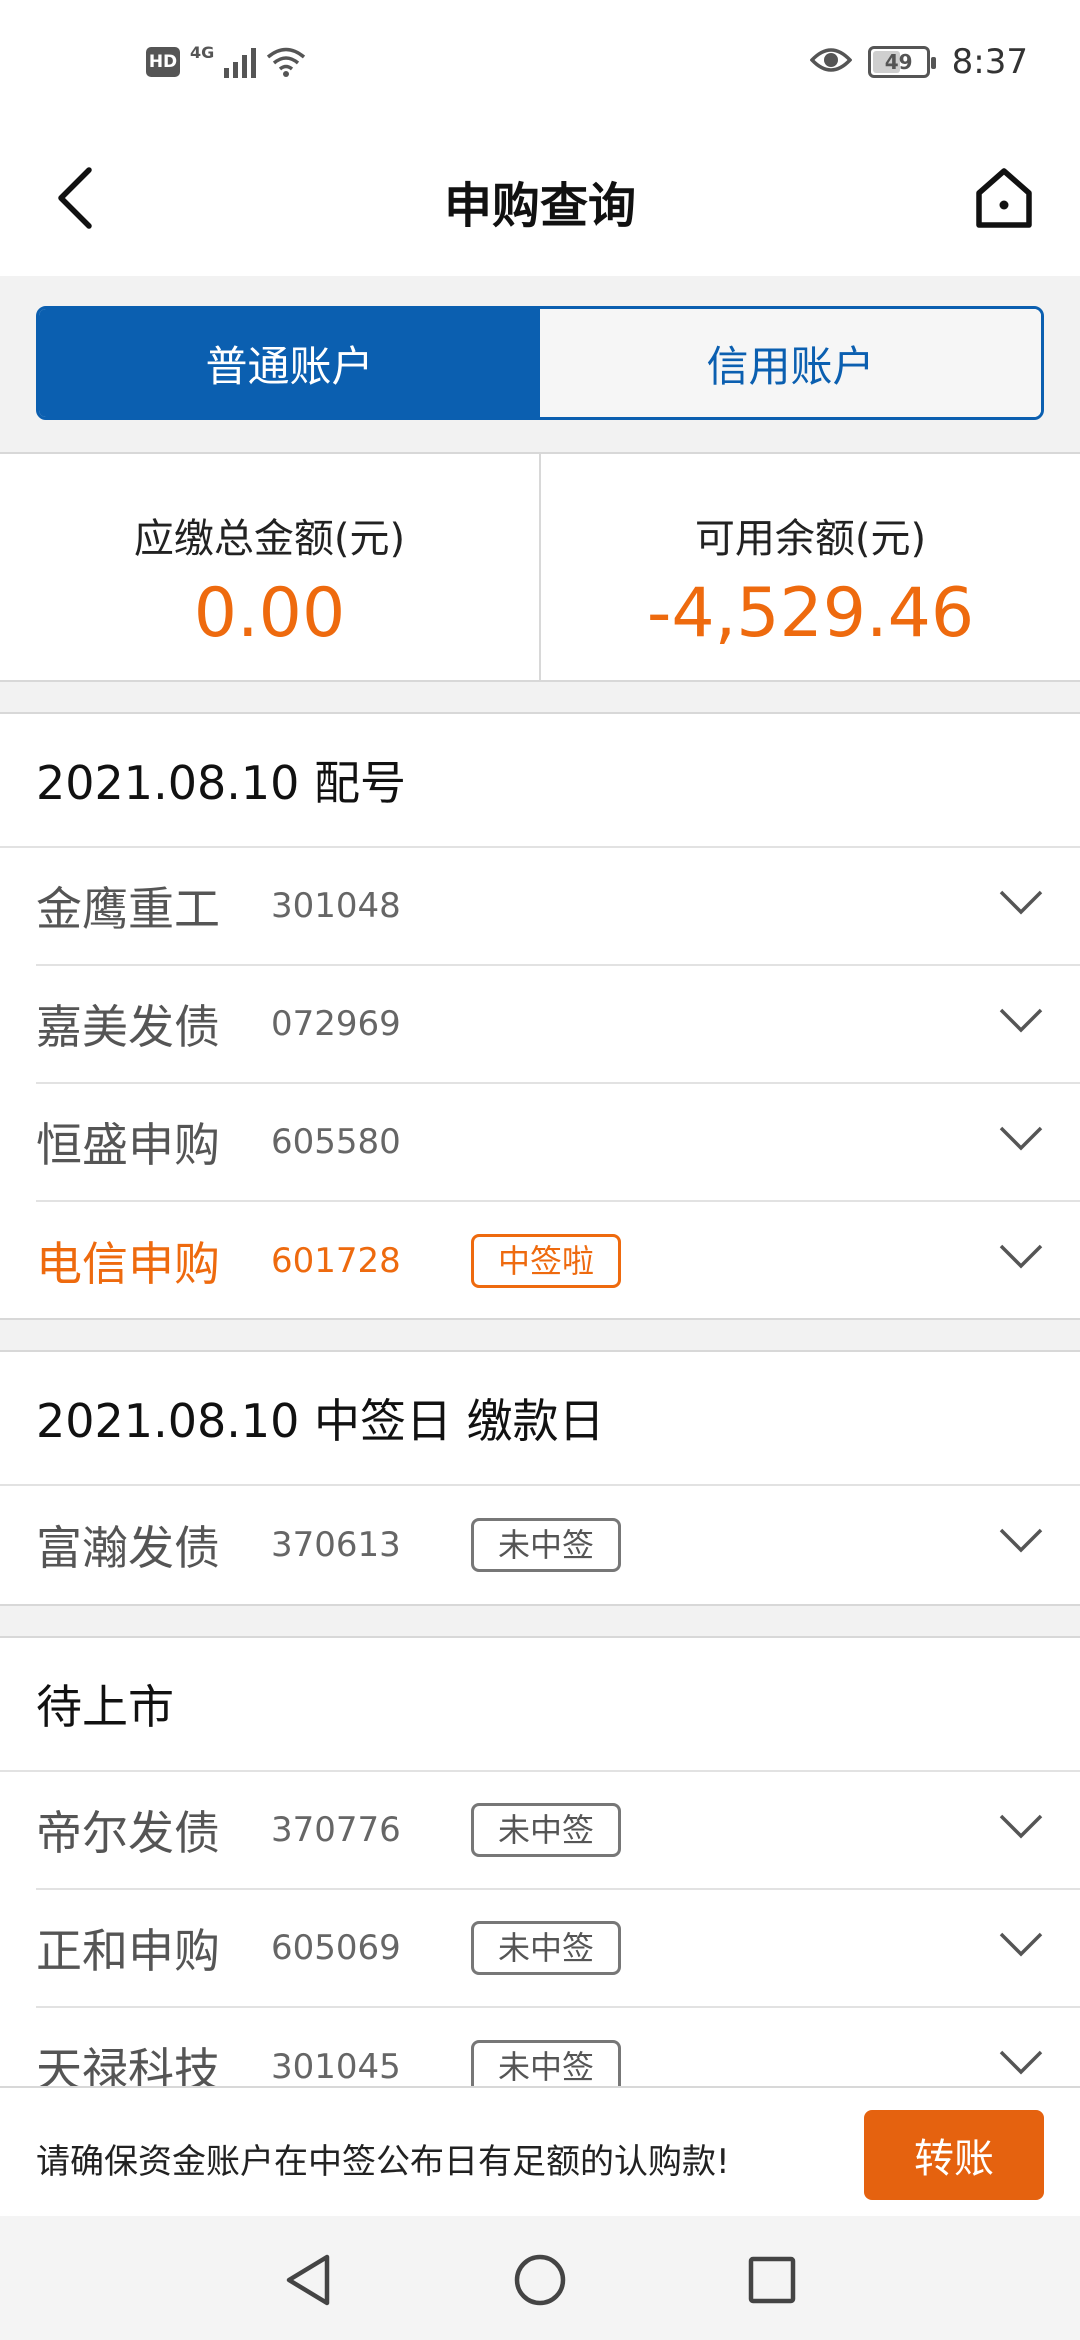 The height and width of the screenshot is (2340, 1080). I want to click on stock-code: 605069, so click(336, 1948).